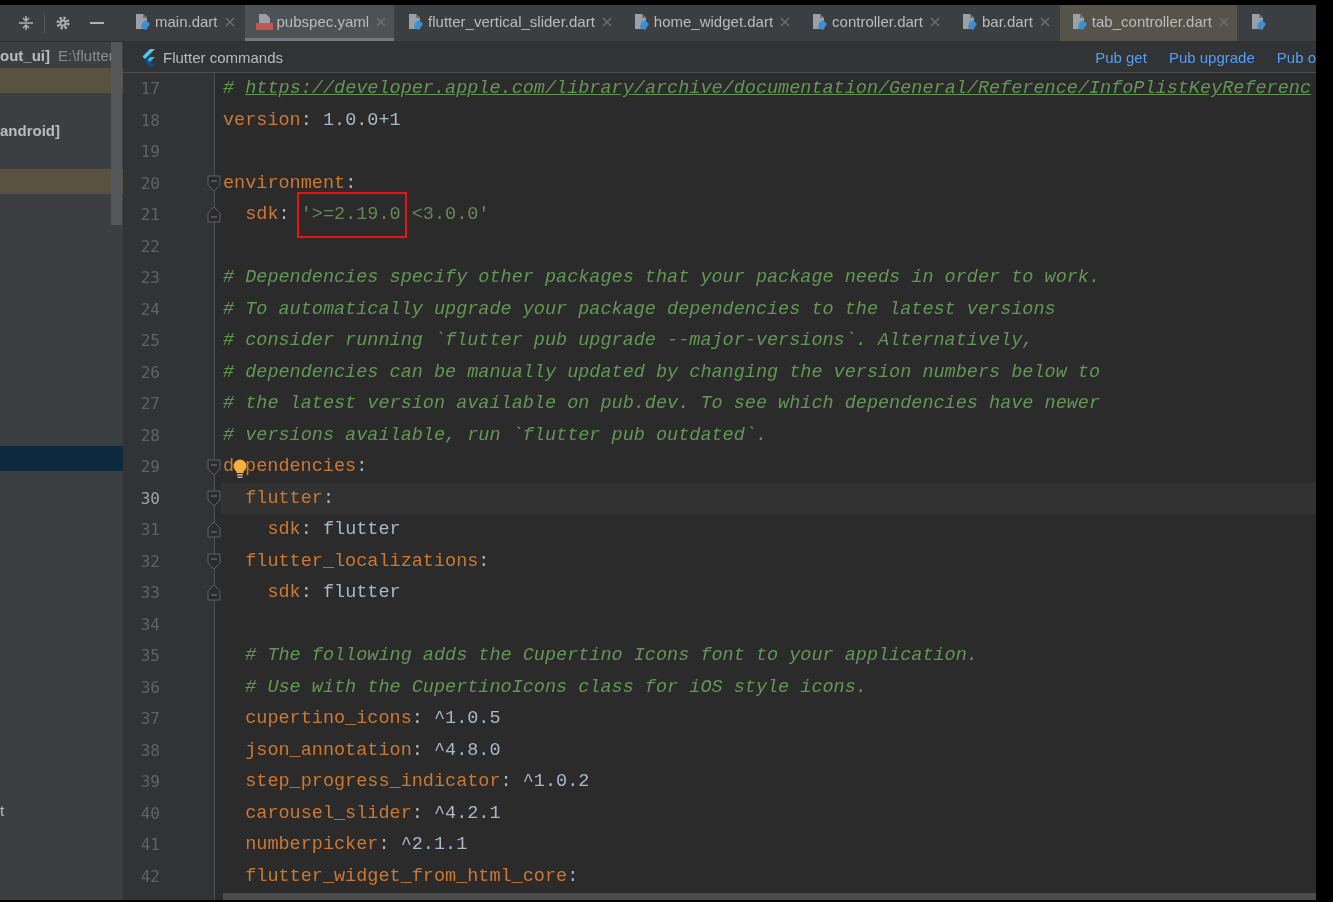 Image resolution: width=1333 pixels, height=902 pixels. I want to click on line-number: 30, so click(150, 498).